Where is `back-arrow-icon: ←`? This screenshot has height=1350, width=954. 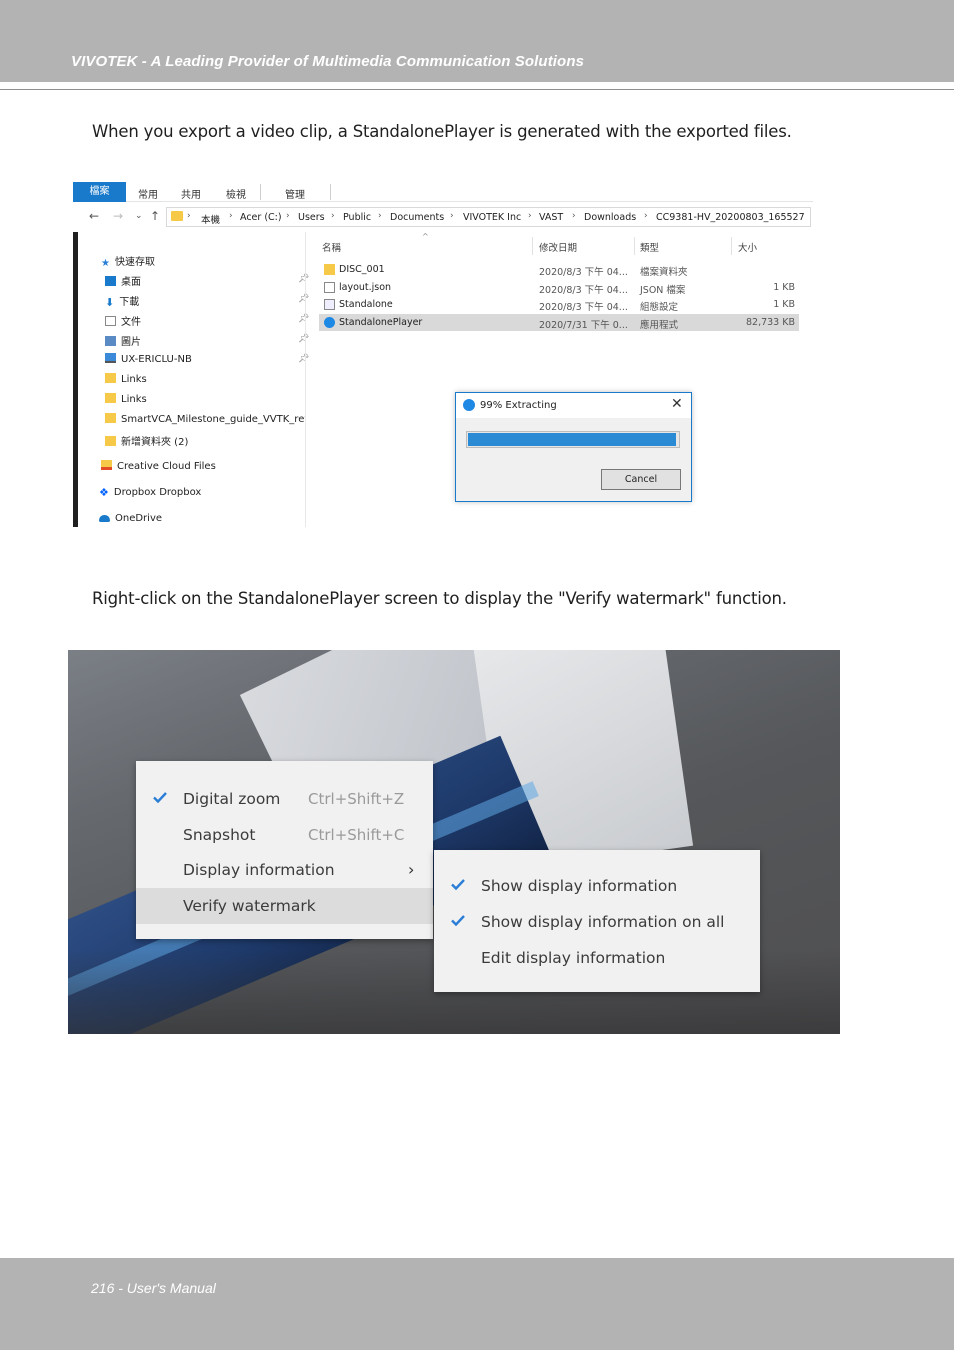
back-arrow-icon: ← is located at coordinates (94, 216).